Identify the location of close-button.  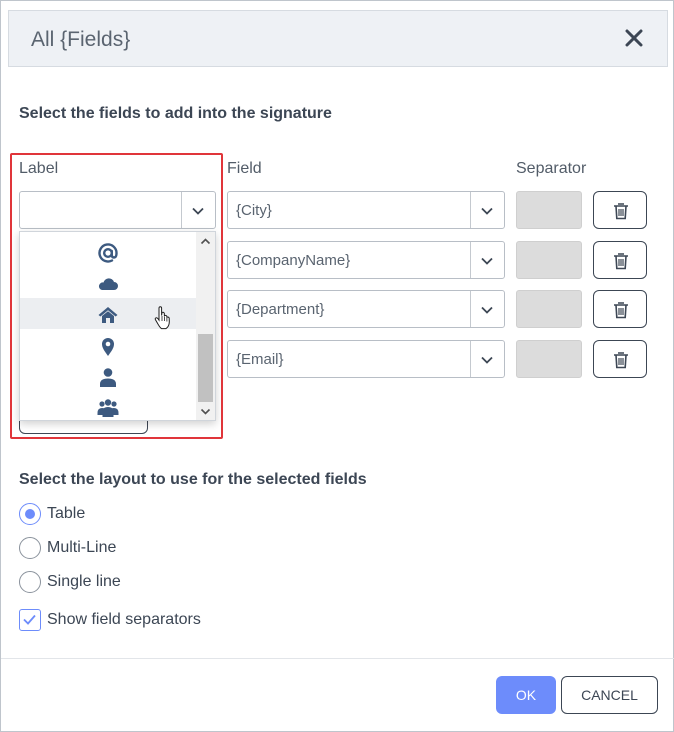
(634, 38).